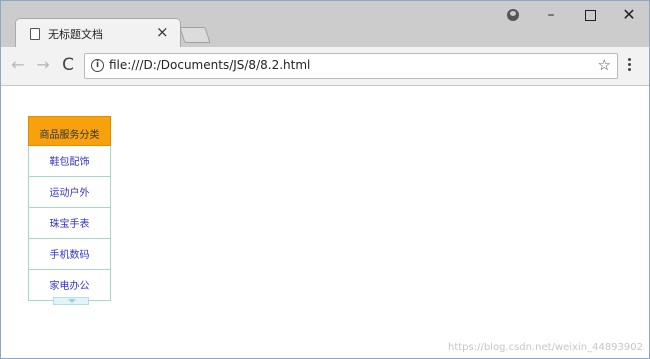  What do you see at coordinates (43, 65) in the screenshot?
I see `forward-button: →` at bounding box center [43, 65].